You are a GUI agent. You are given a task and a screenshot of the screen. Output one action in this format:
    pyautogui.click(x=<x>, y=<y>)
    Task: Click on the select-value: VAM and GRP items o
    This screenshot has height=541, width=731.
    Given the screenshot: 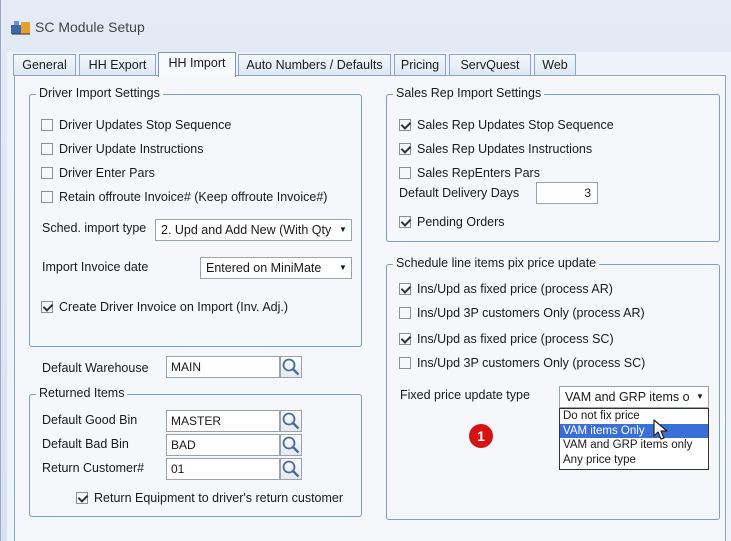 What is the action you would take?
    pyautogui.click(x=627, y=397)
    